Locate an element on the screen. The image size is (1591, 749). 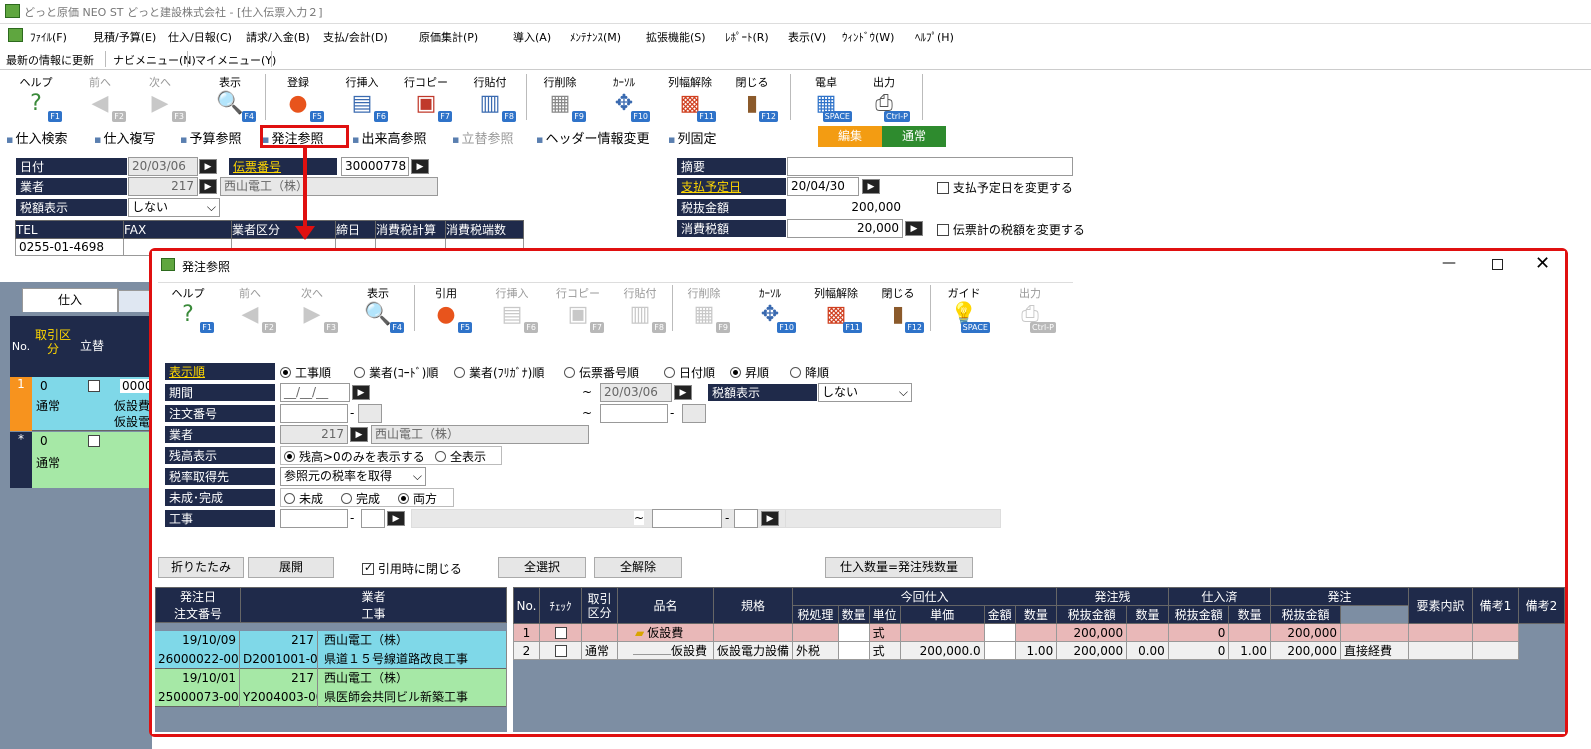
dialog-vendor-code-field: 217 is located at coordinates (314, 434).